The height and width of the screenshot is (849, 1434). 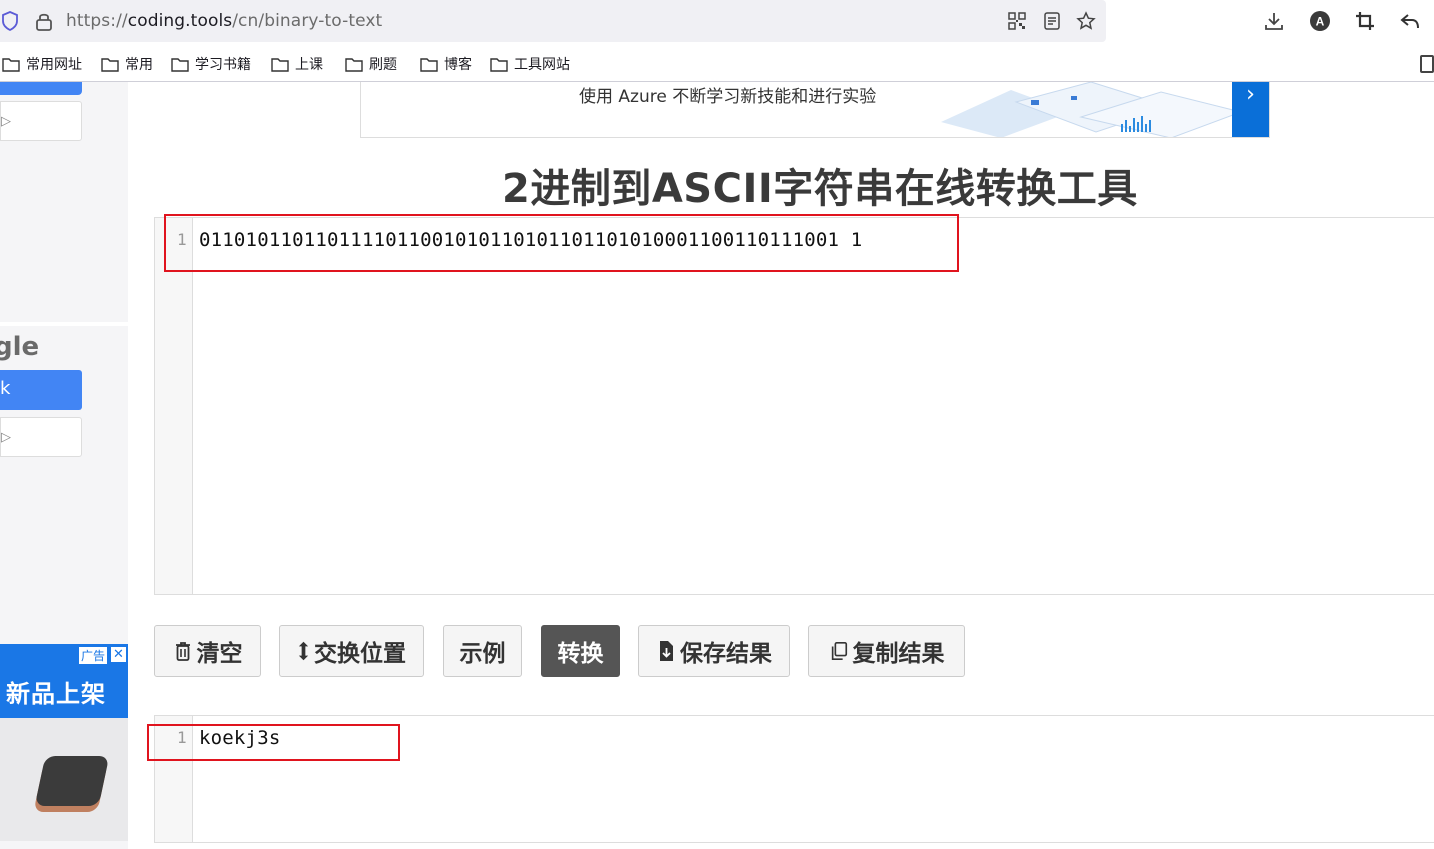 I want to click on line-gutter, so click(x=174, y=406).